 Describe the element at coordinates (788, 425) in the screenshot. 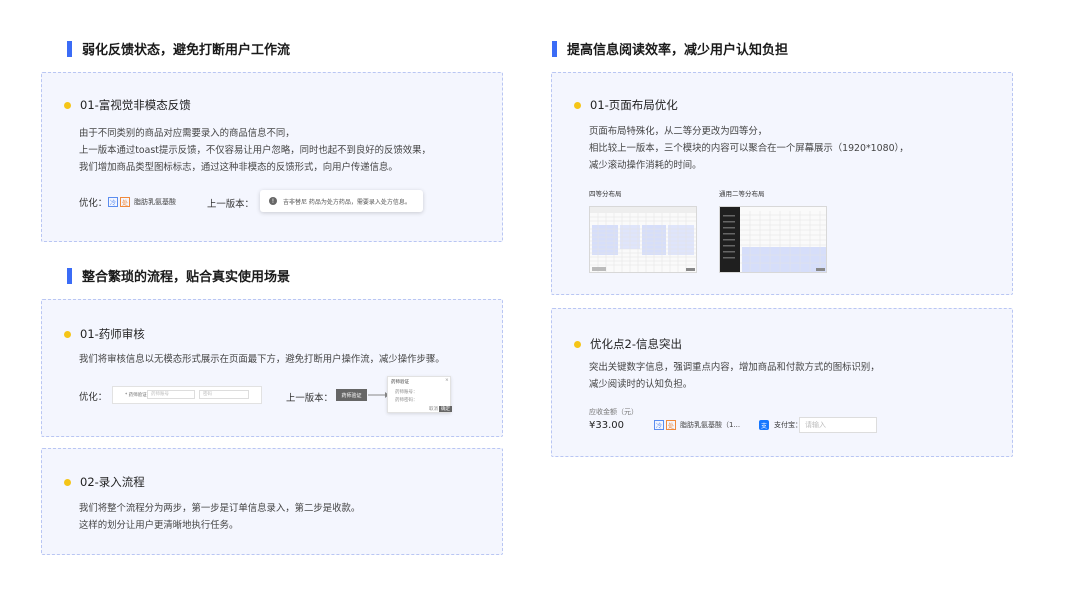

I see `alipay-text: 支付宝：` at that location.